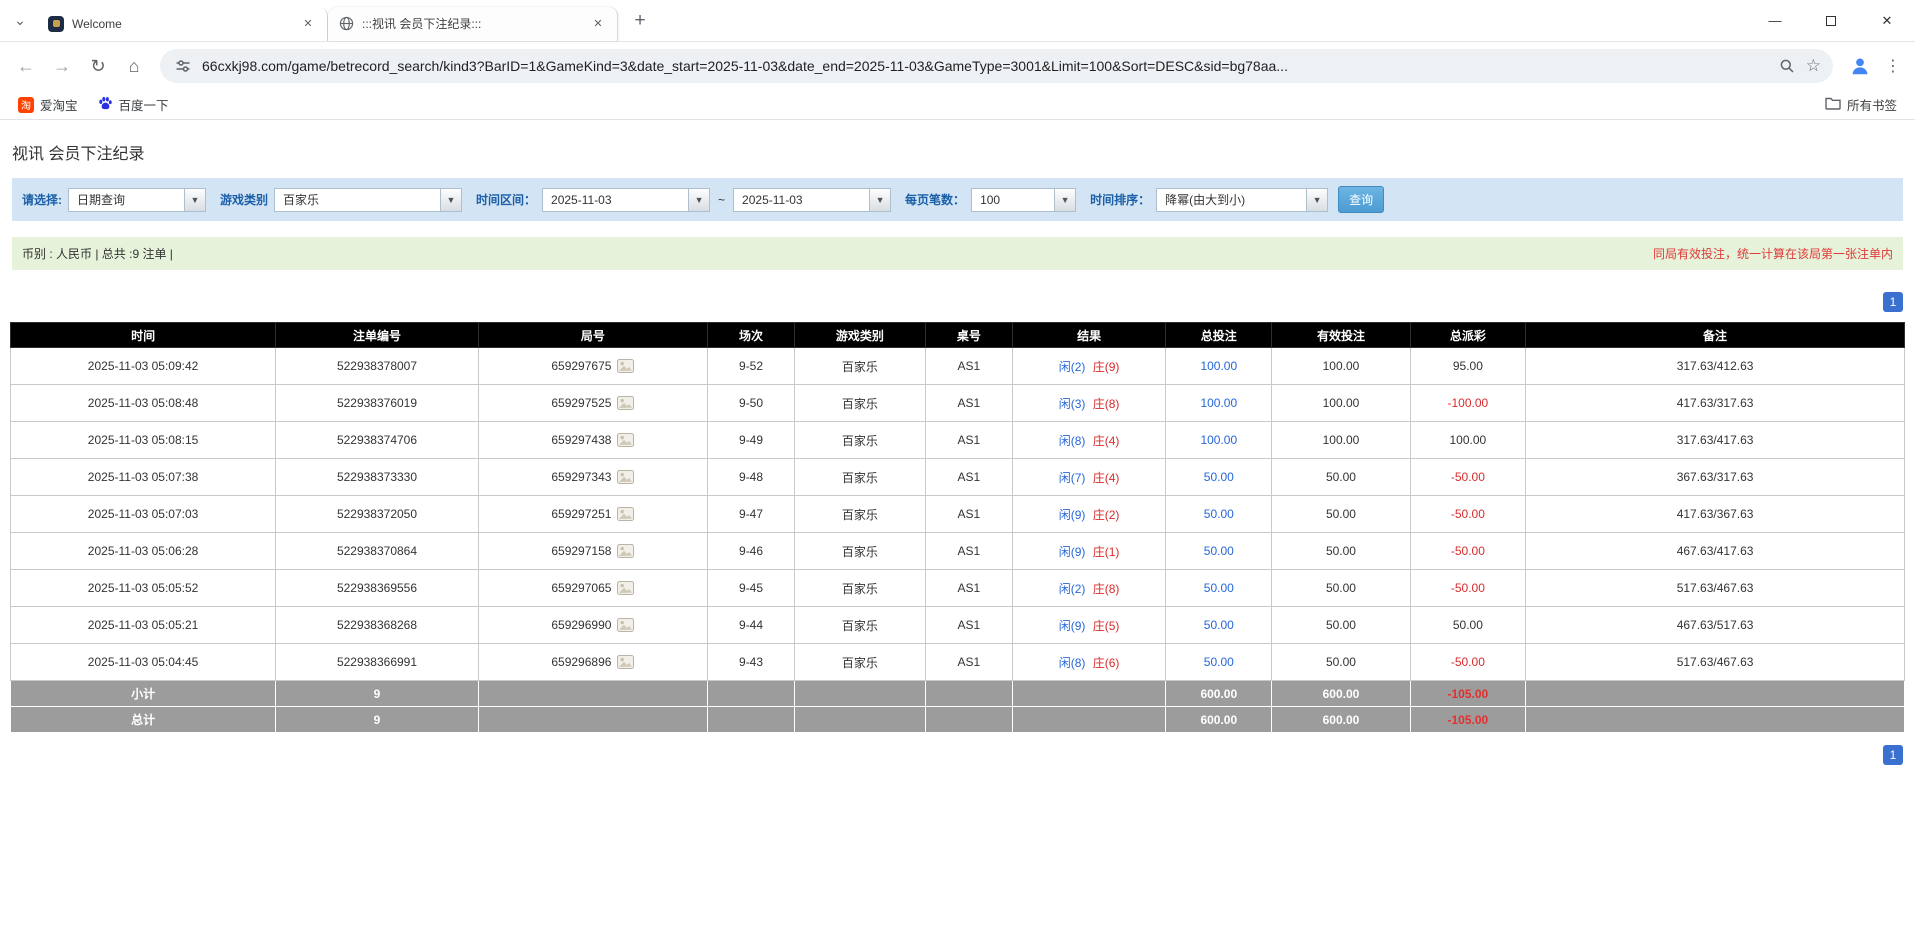 This screenshot has height=930, width=1915. What do you see at coordinates (1106, 514) in the screenshot?
I see `result-banker: 庄(2)` at bounding box center [1106, 514].